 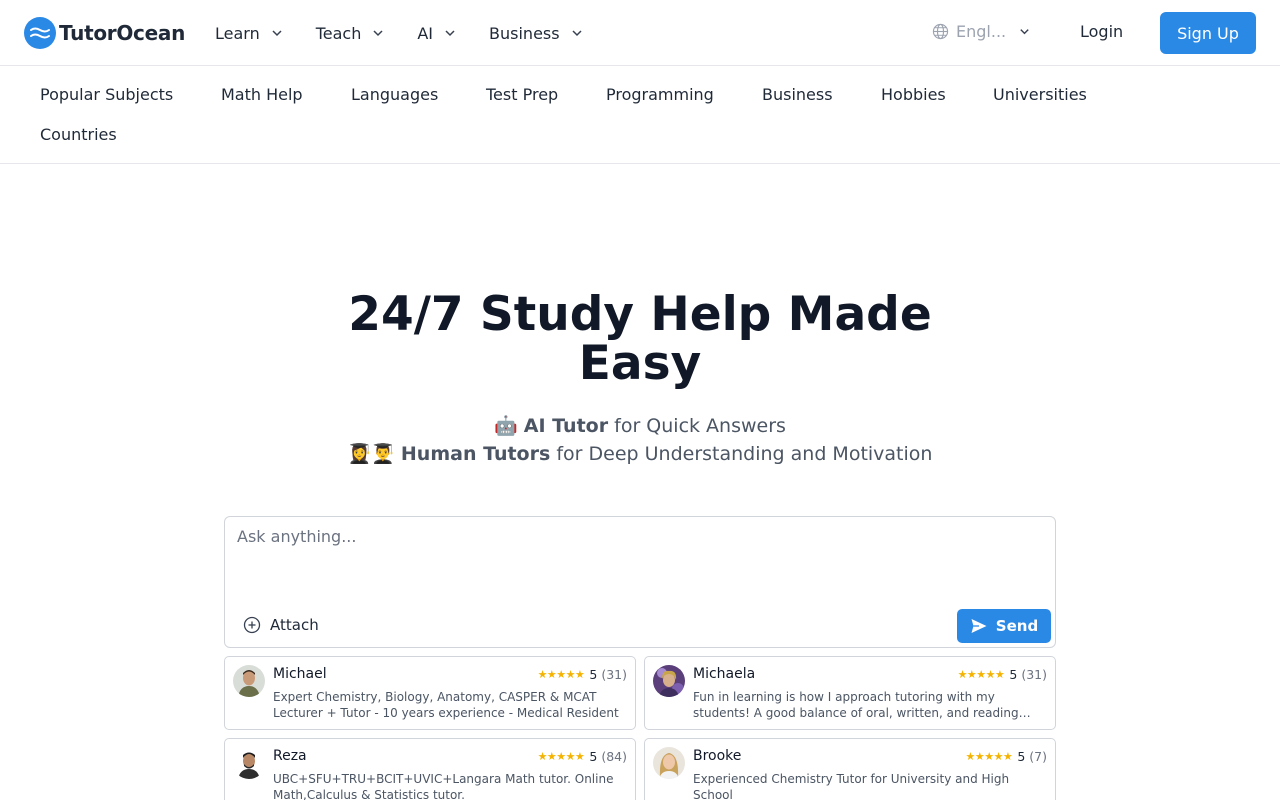 What do you see at coordinates (290, 756) in the screenshot?
I see `tutor-name: Reza` at bounding box center [290, 756].